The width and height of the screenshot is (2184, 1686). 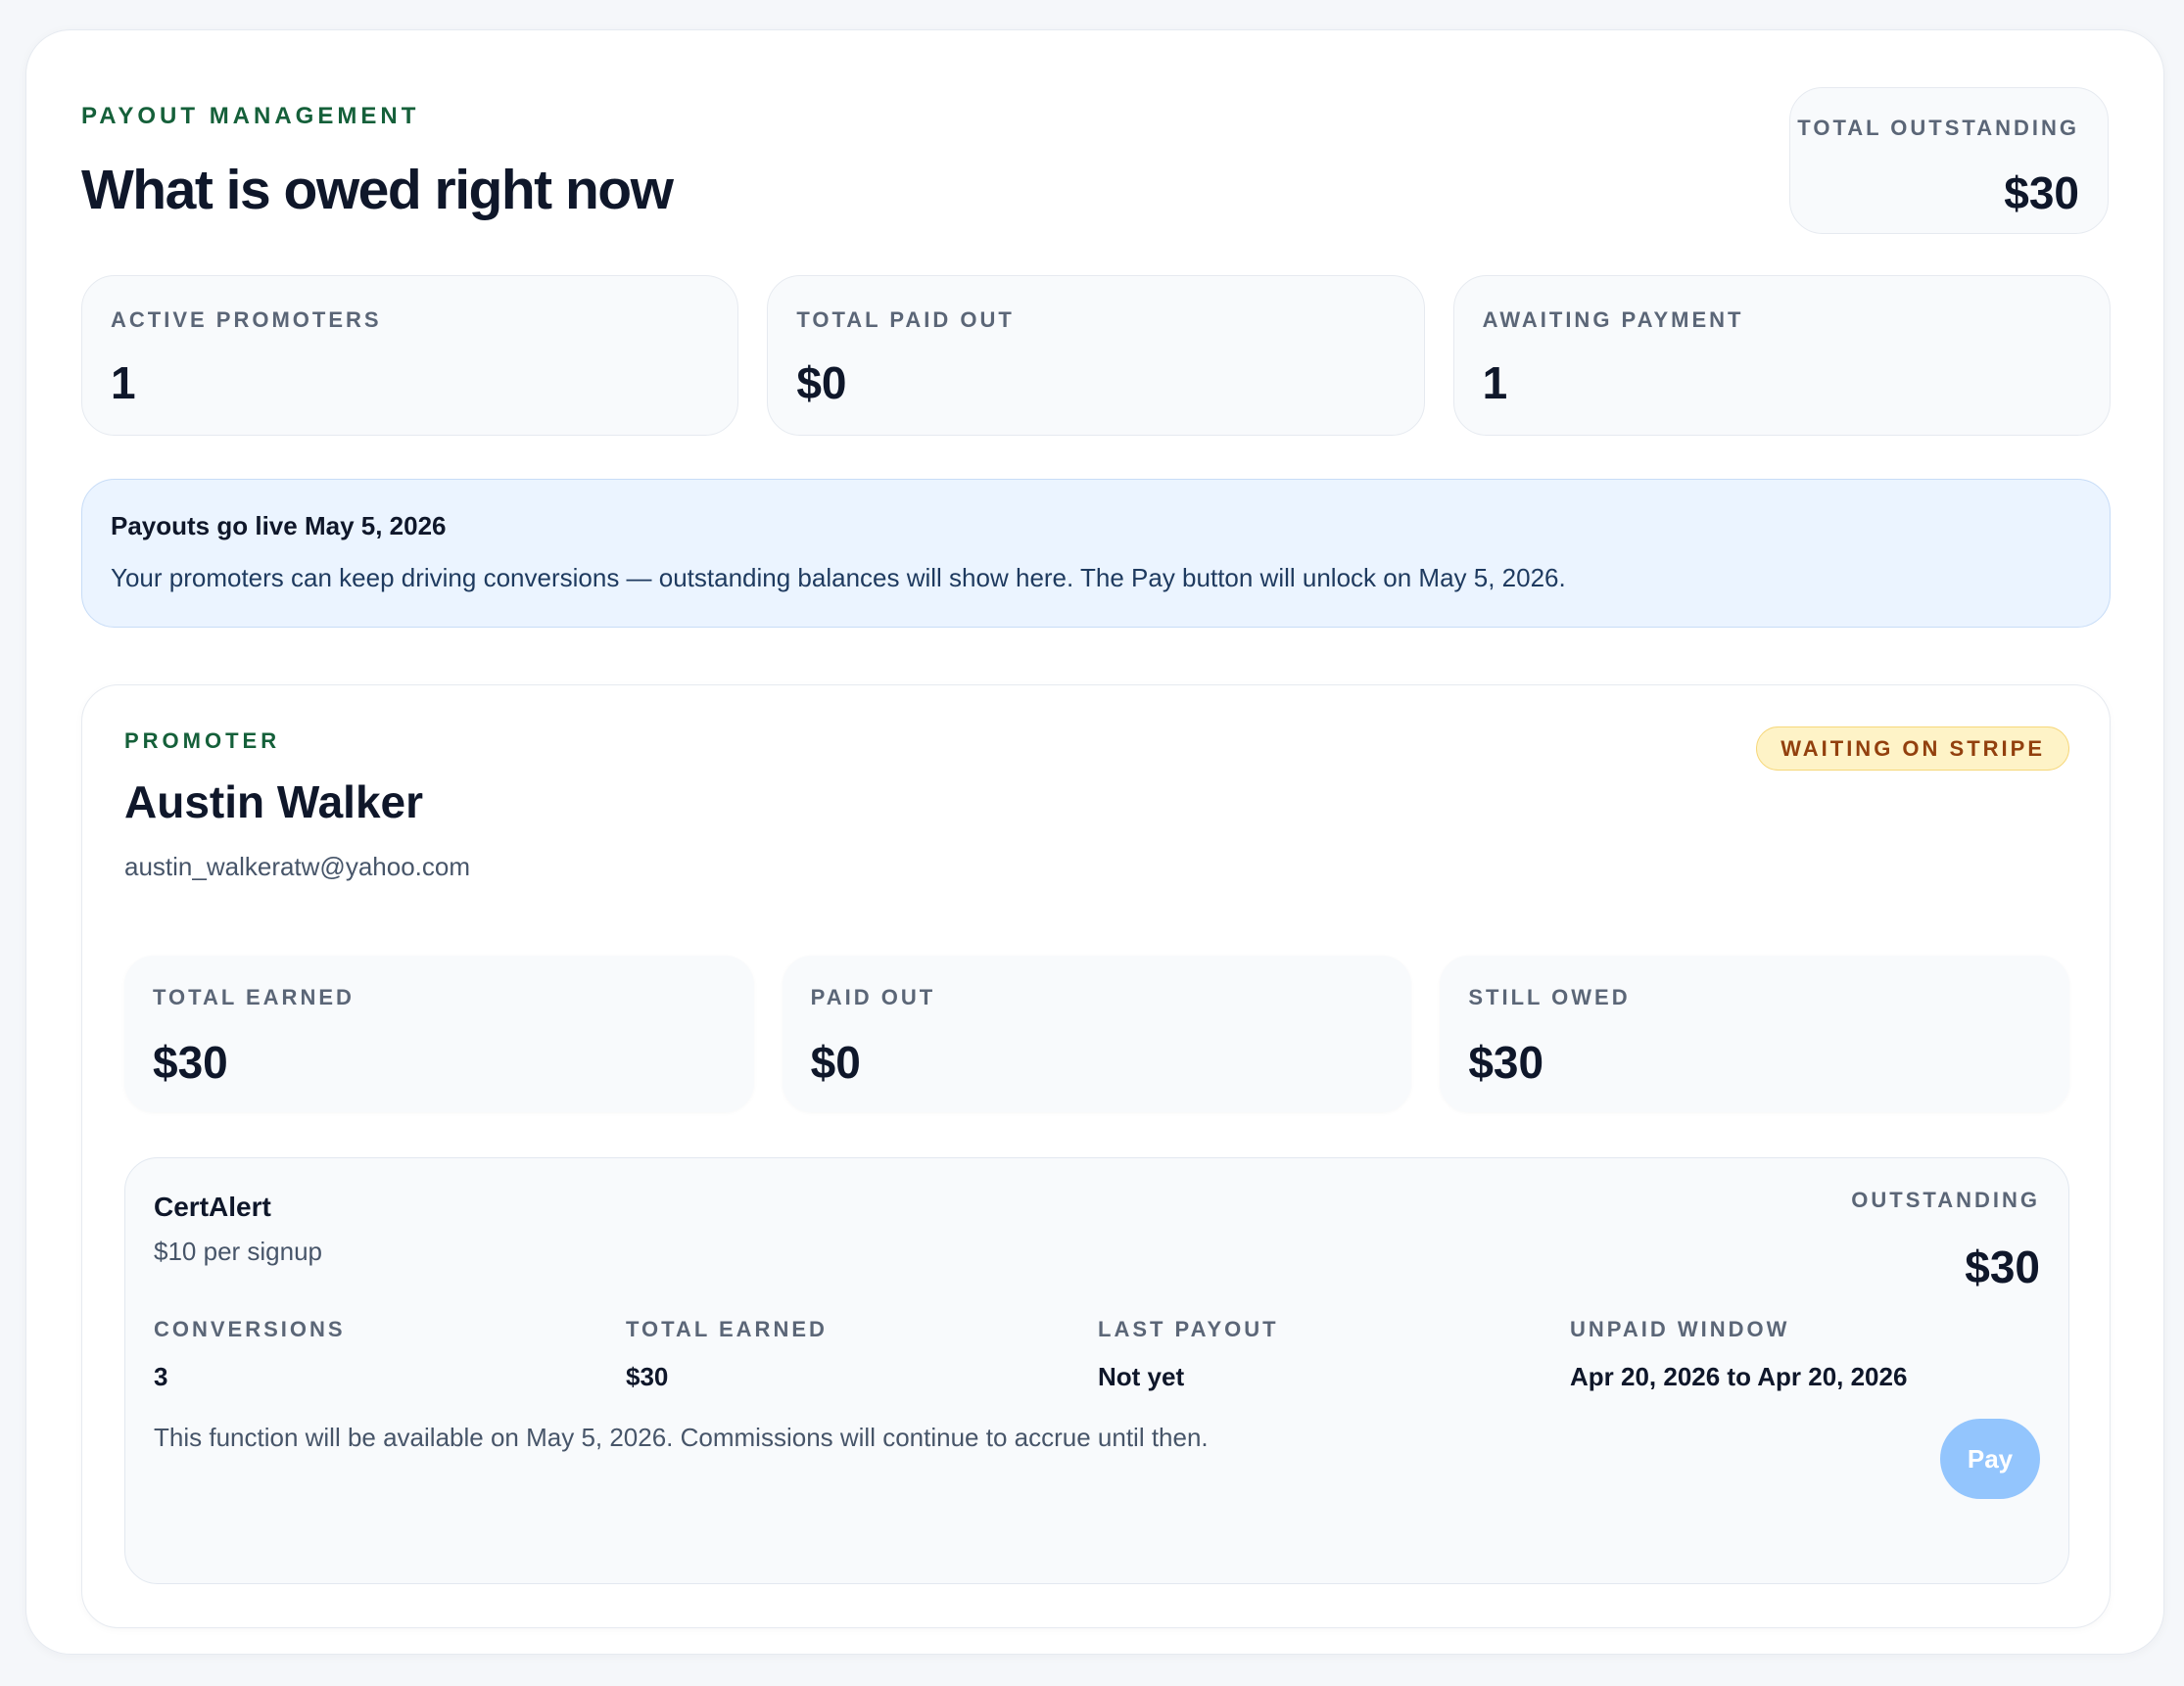 I want to click on metric-conversions: CONVERSIONS 3, so click(x=390, y=1354).